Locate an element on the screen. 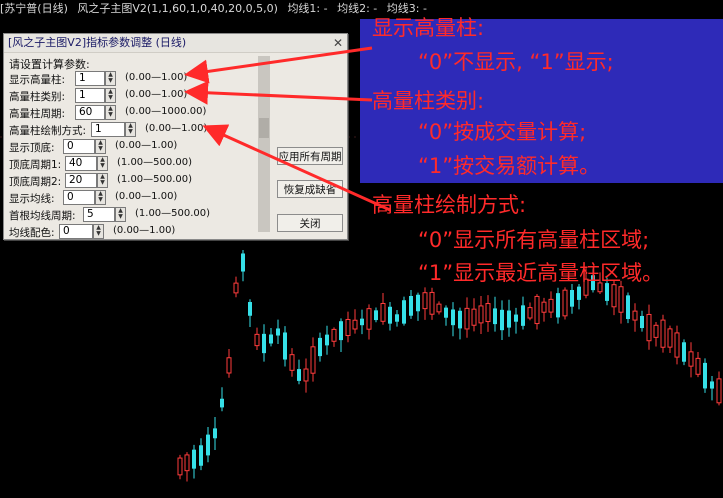  arrow-draw-mode is located at coordinates (296, 168).